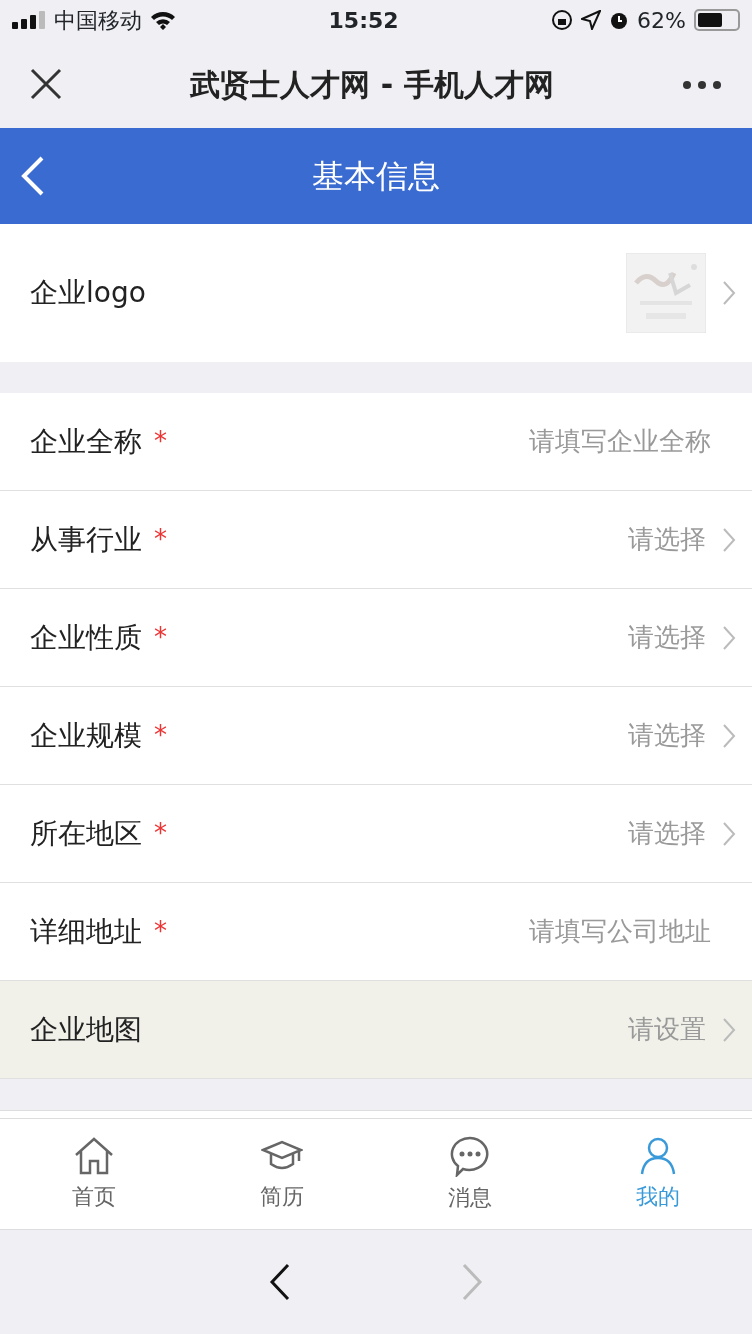 The width and height of the screenshot is (752, 1334). Describe the element at coordinates (376, 176) in the screenshot. I see `header-title: 基本信息` at that location.